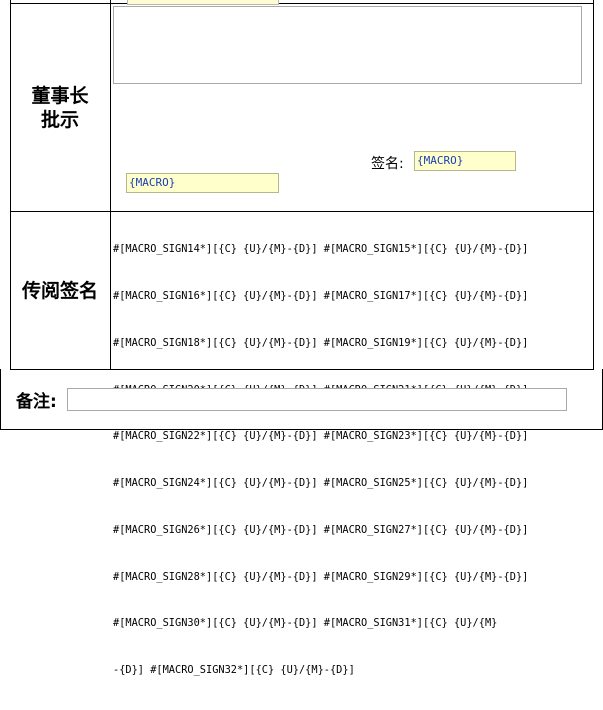  I want to click on chairman-date-field: {MACRO}, so click(202, 183).